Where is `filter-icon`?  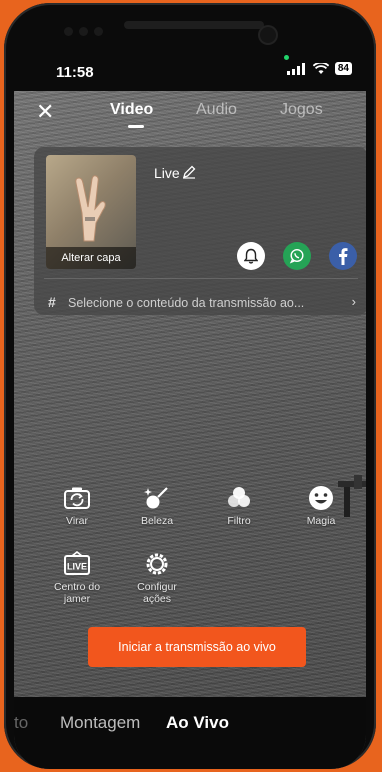
filter-icon is located at coordinates (239, 497).